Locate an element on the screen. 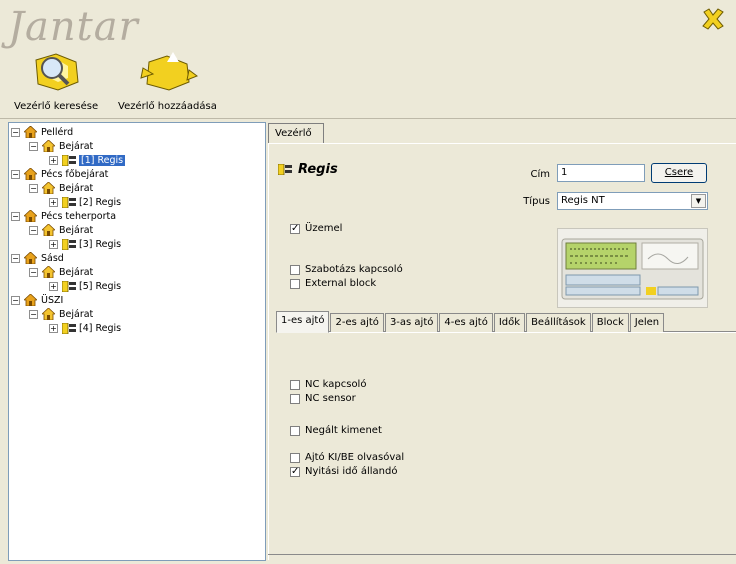 This screenshot has height=564, width=736. add-controller-label: Vezérlő hozzáadása is located at coordinates (167, 106).